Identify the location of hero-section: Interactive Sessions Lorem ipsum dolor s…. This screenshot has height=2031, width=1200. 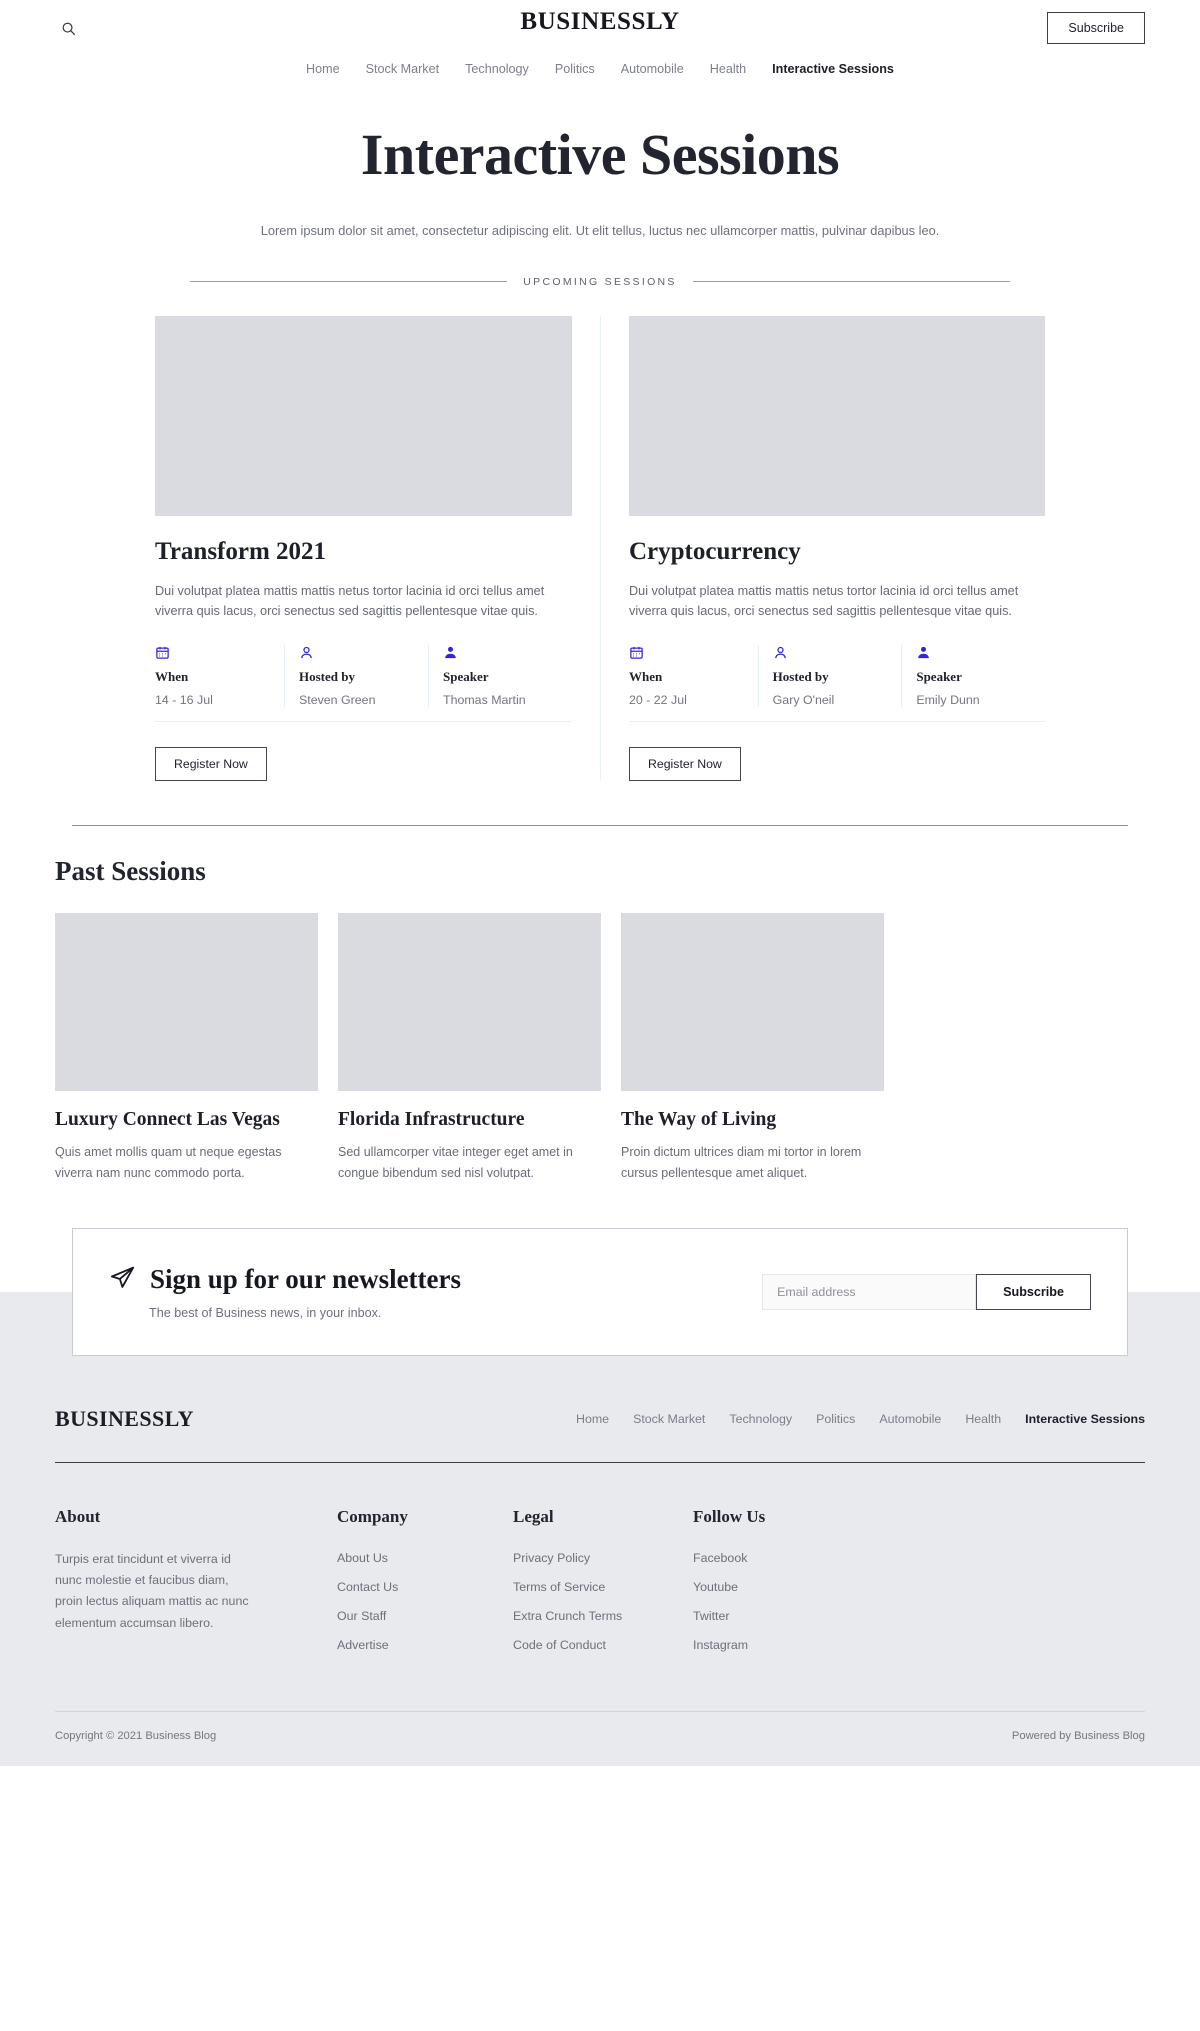
(600, 167).